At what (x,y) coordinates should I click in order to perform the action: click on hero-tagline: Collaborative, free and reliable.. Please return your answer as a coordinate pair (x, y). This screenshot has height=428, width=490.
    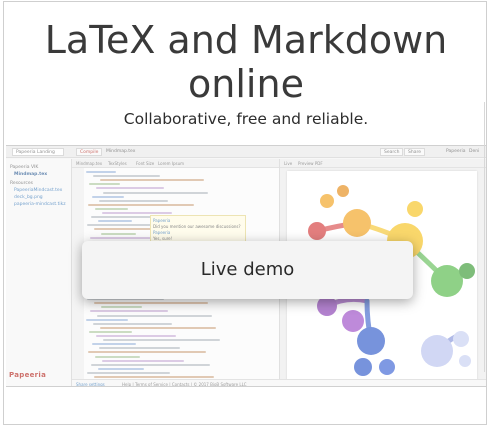
    Looking at the image, I should click on (246, 119).